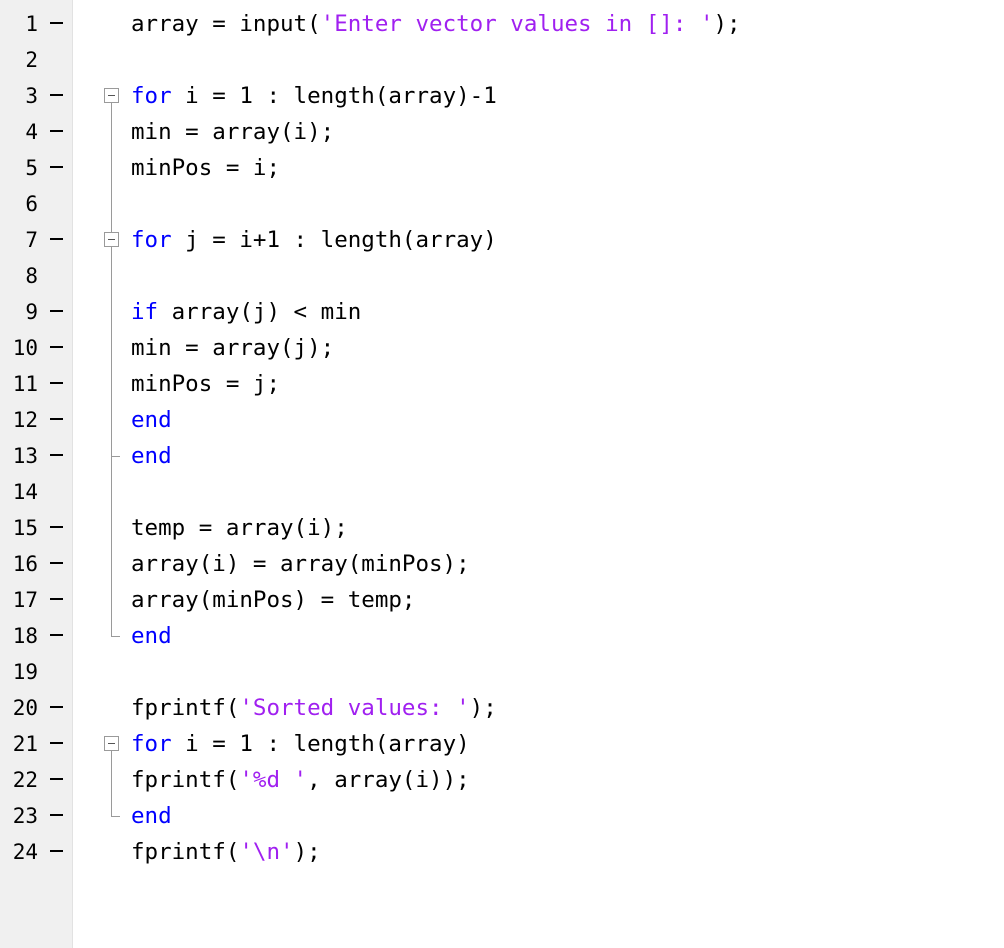 This screenshot has width=1004, height=948. What do you see at coordinates (502, 708) in the screenshot?
I see `code-line-row: 20 fprintf('Sorted values: ');` at bounding box center [502, 708].